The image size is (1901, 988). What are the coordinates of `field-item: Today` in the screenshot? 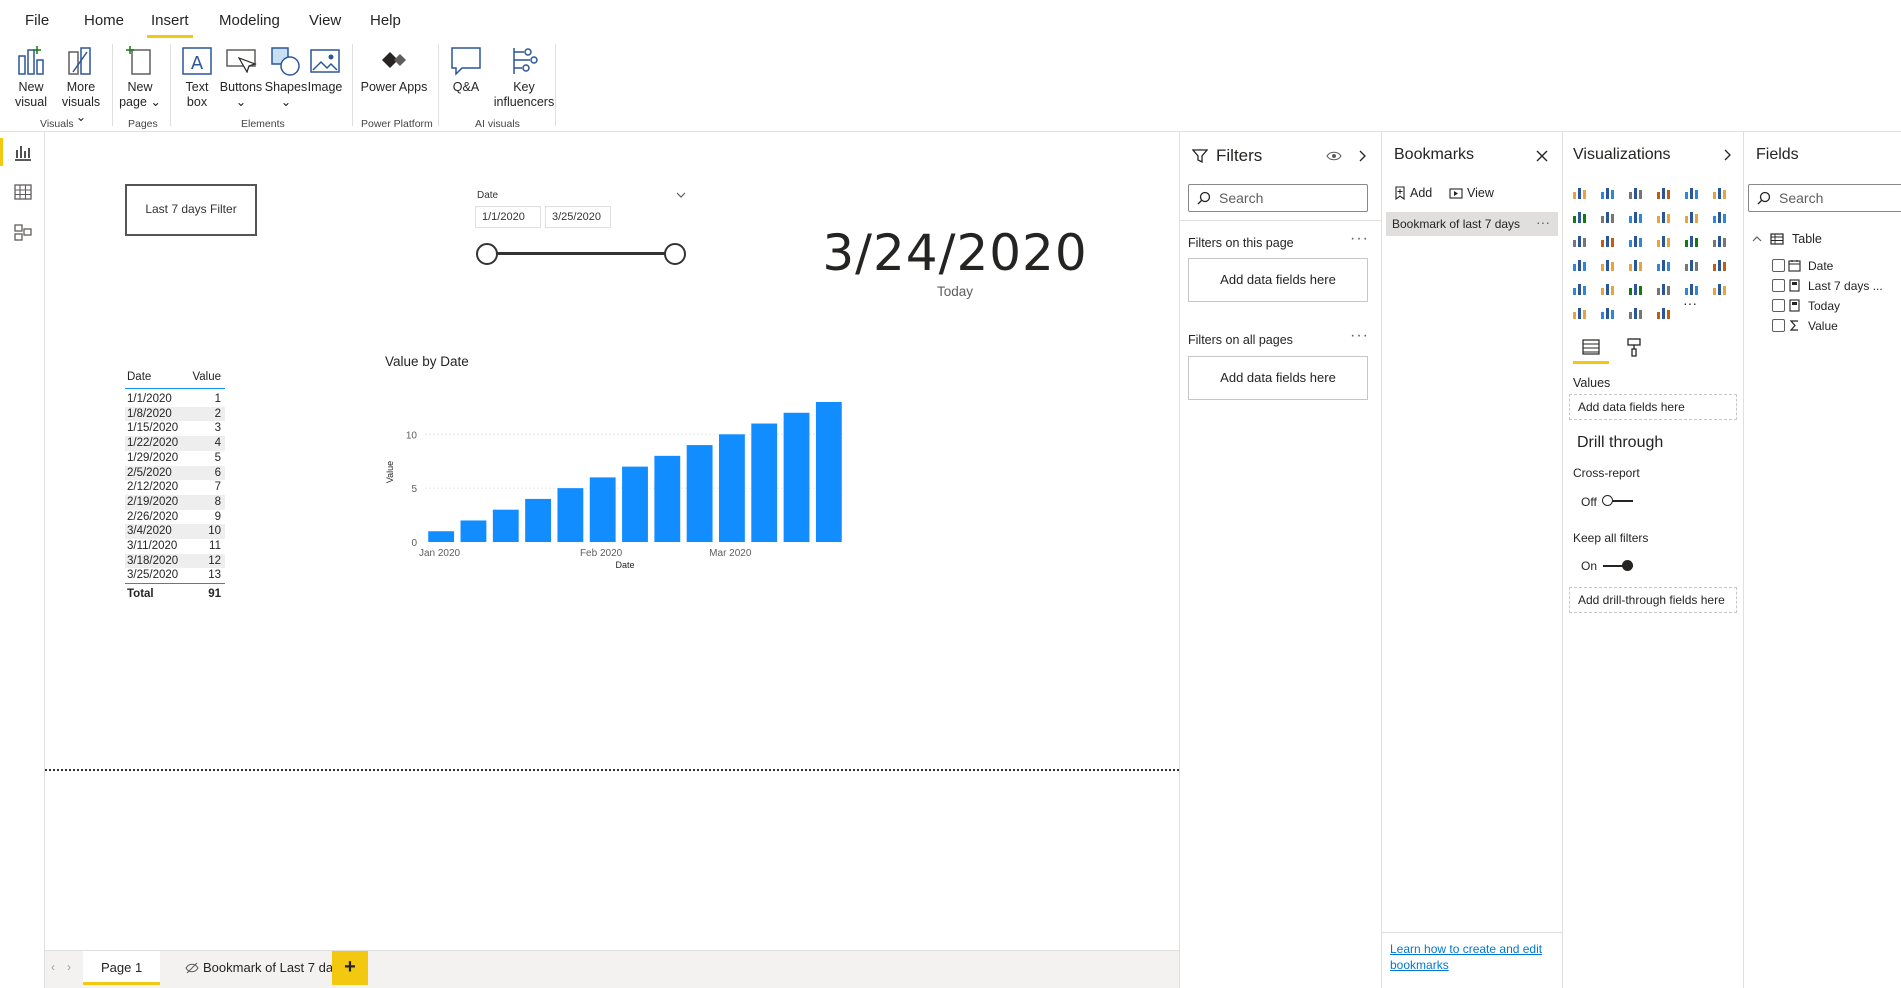 It's located at (1836, 306).